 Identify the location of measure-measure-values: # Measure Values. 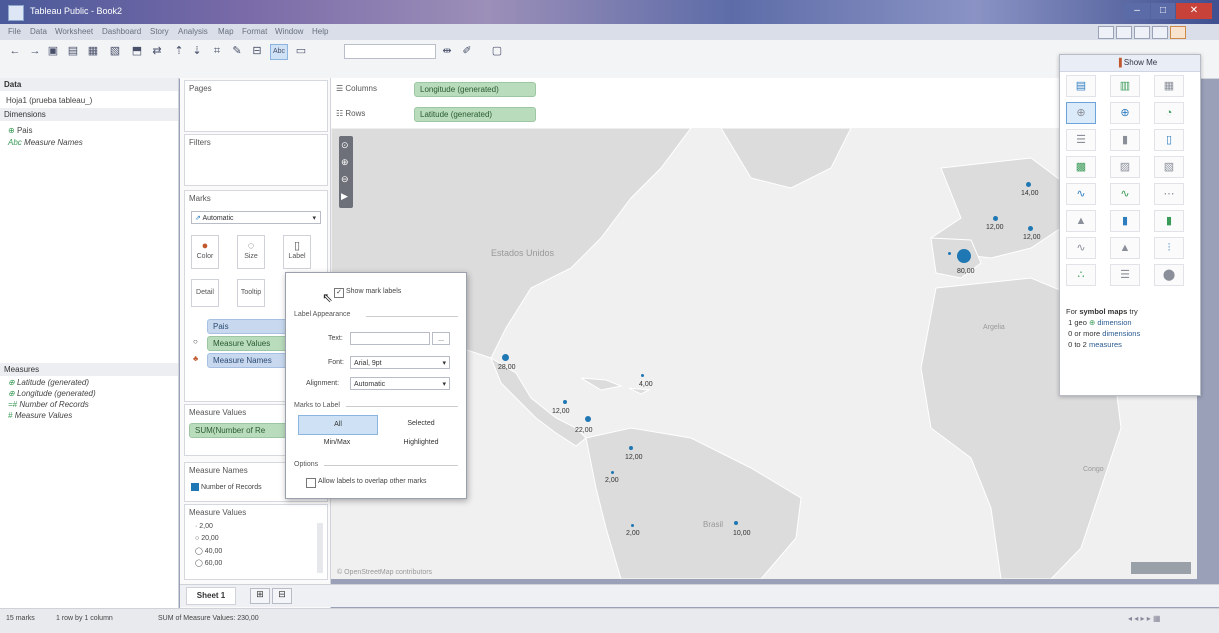
(40, 415).